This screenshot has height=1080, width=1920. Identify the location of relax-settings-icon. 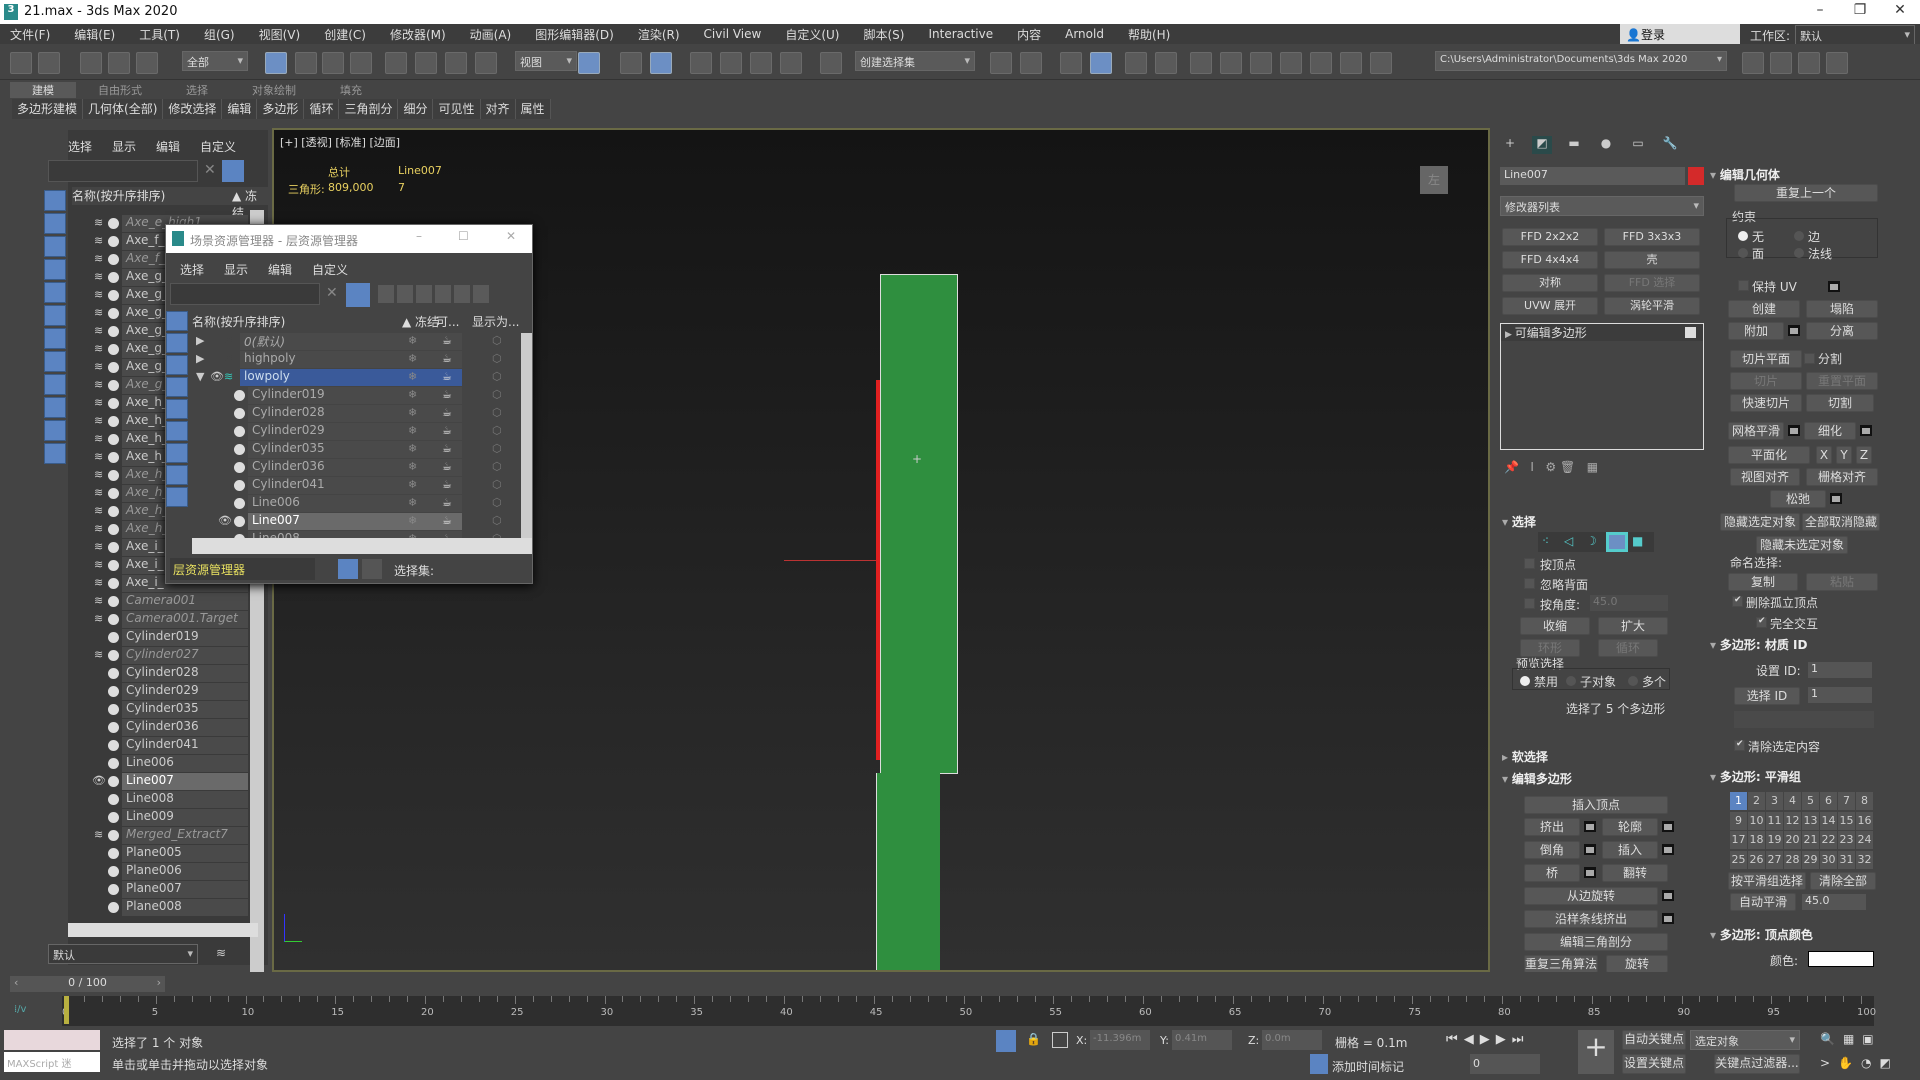
(1836, 498).